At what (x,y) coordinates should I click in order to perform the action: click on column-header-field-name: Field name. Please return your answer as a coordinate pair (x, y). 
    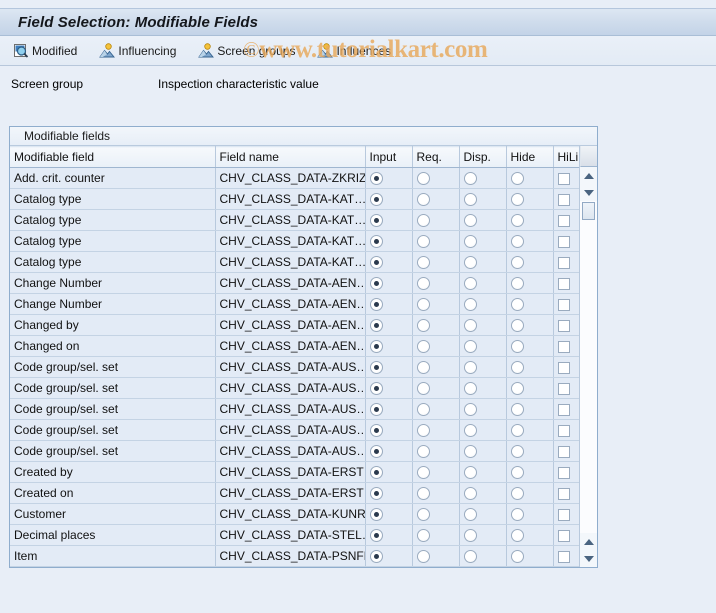
    Looking at the image, I should click on (290, 157).